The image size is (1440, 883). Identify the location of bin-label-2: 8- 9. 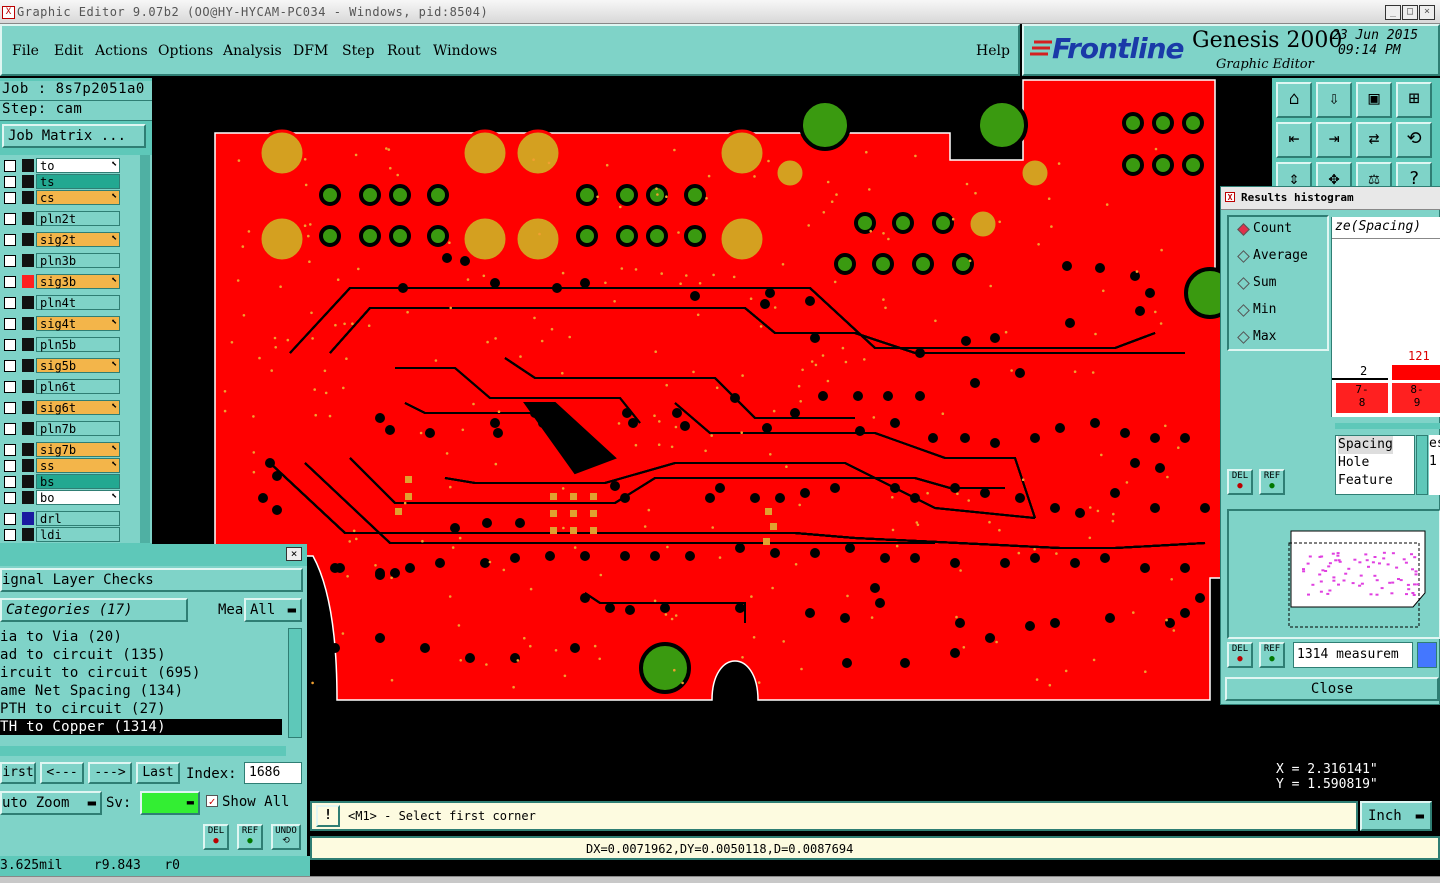
(1416, 398).